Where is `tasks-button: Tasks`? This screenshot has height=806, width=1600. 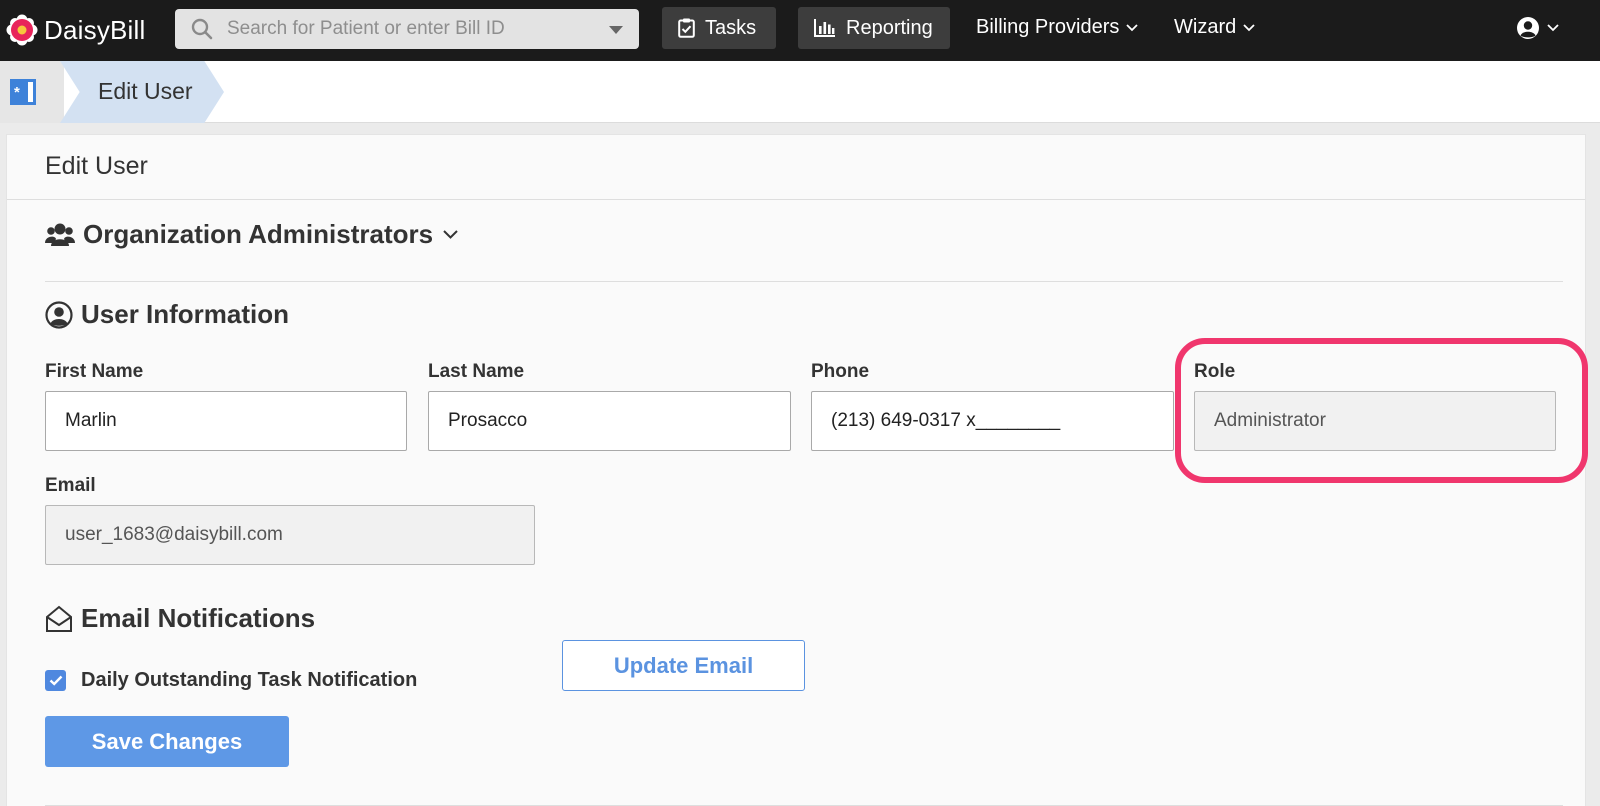 tasks-button: Tasks is located at coordinates (719, 28).